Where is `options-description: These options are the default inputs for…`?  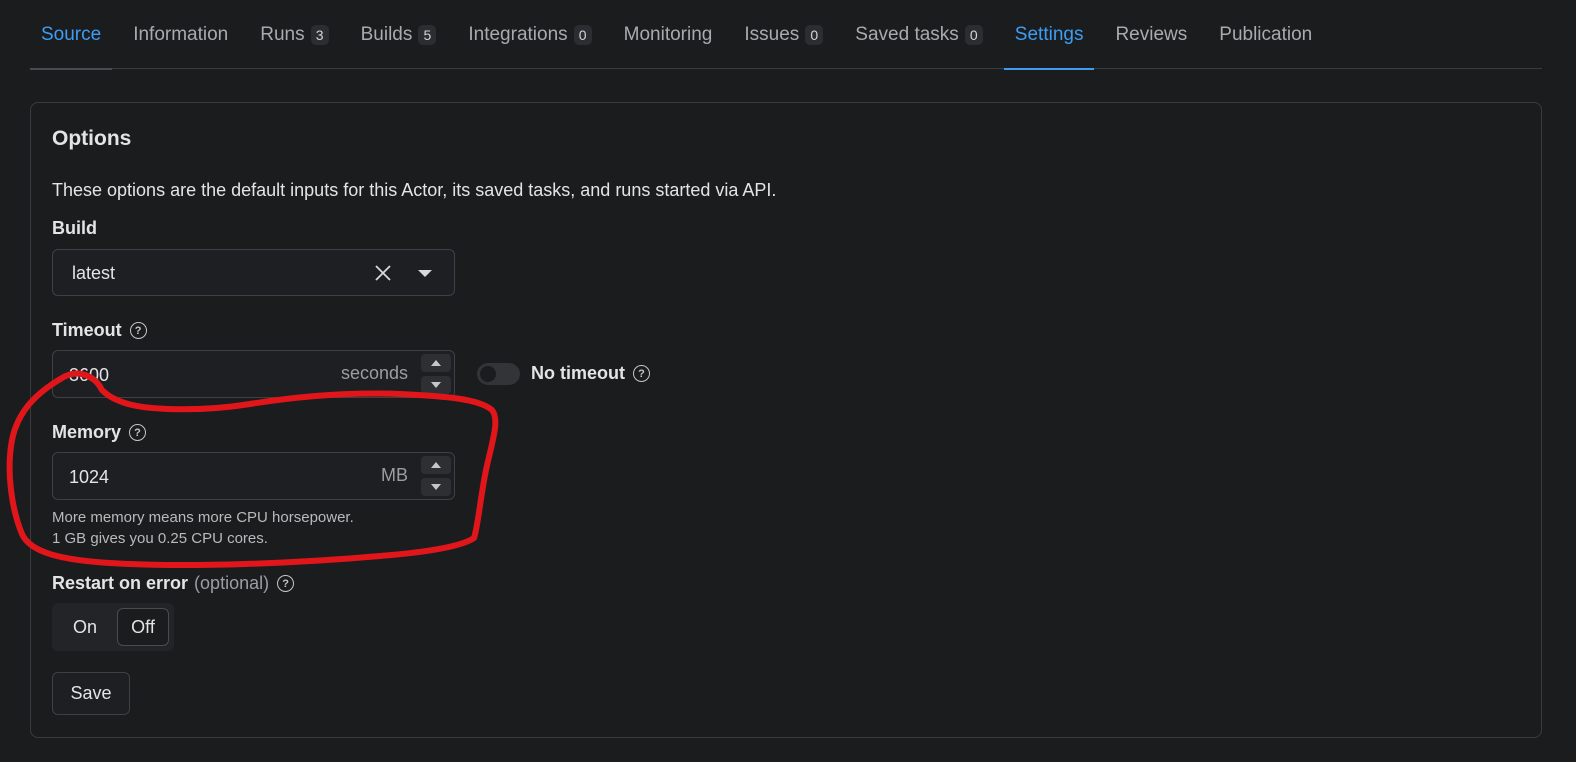 options-description: These options are the default inputs for… is located at coordinates (414, 190).